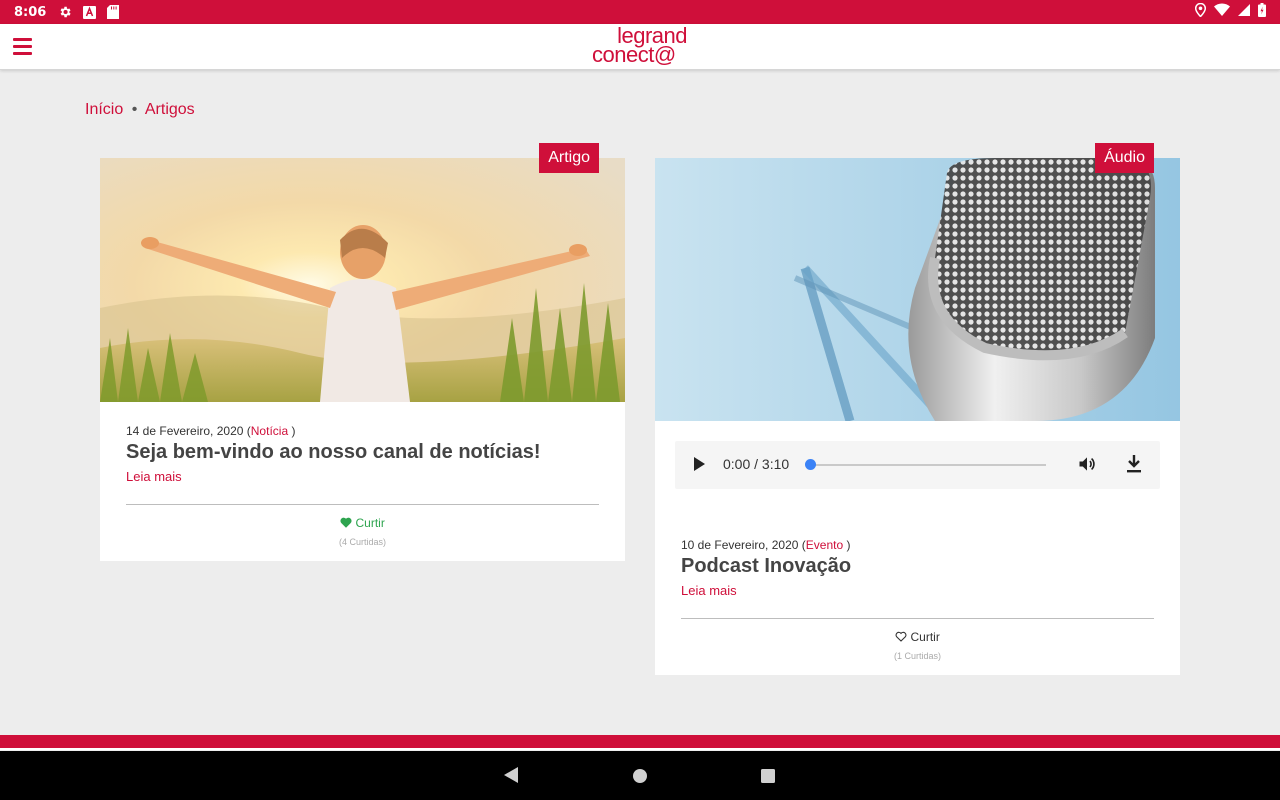  I want to click on audio-time: 0:00 / 3:10, so click(756, 464).